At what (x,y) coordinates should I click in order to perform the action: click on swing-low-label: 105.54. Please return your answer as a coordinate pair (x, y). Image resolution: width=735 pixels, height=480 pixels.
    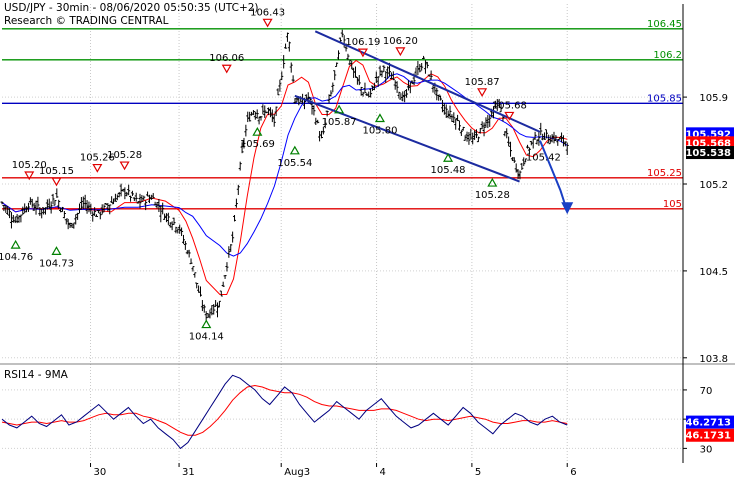
    Looking at the image, I should click on (294, 163).